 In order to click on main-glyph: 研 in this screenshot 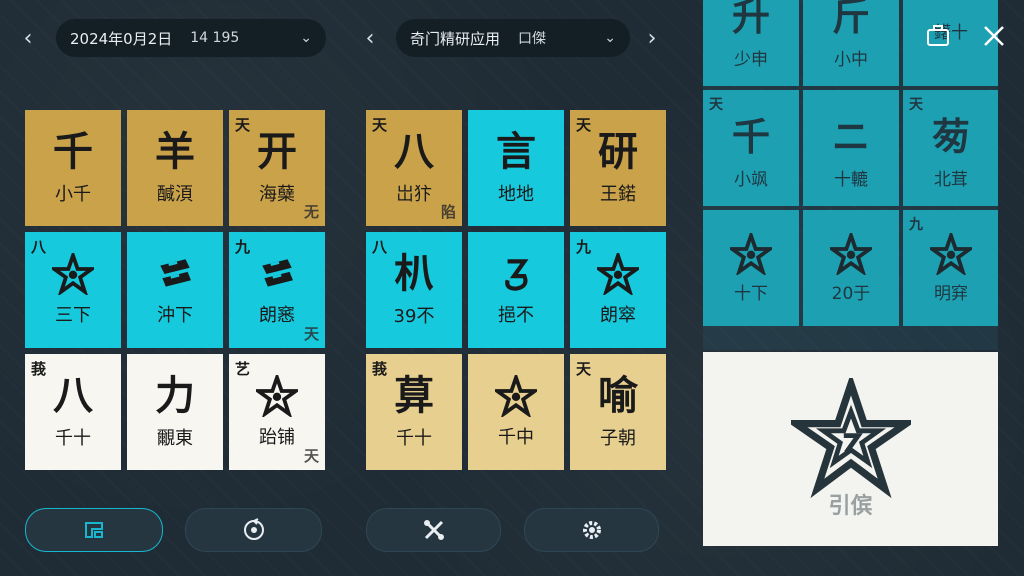, I will do `click(618, 151)`.